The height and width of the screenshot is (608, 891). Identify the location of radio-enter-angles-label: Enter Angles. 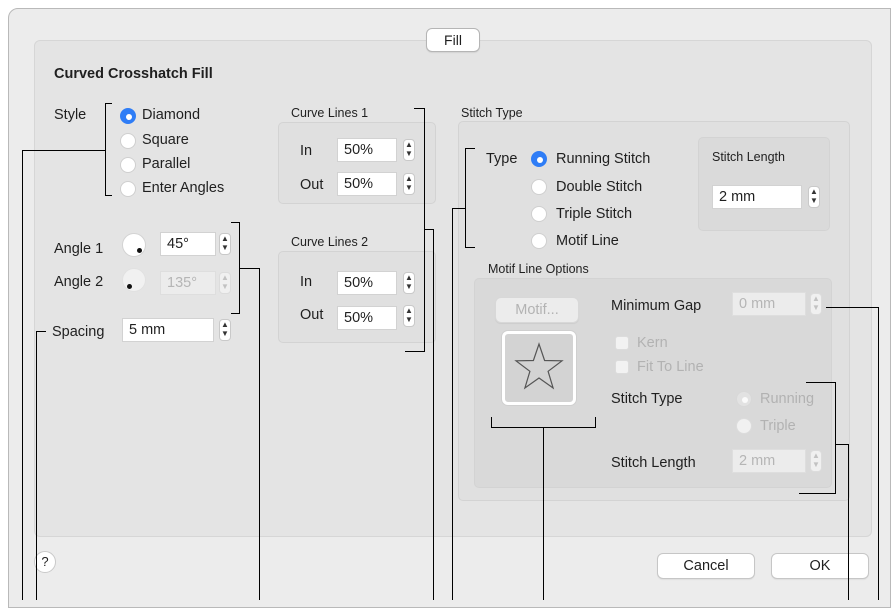
(183, 188).